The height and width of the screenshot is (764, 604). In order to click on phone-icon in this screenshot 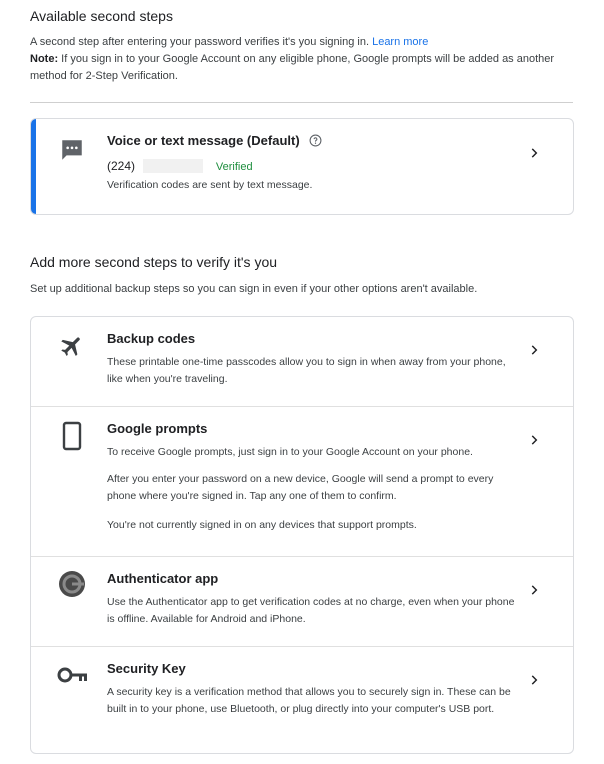, I will do `click(72, 436)`.